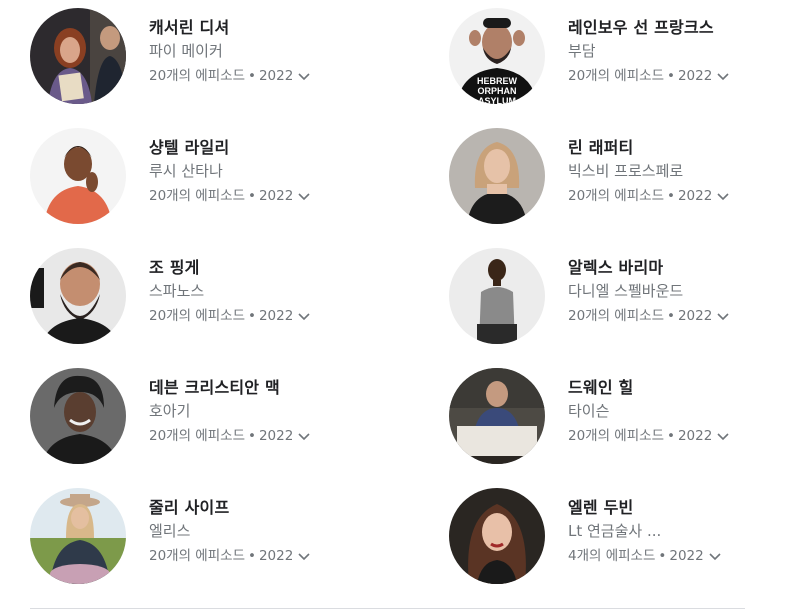 This screenshot has height=615, width=785. What do you see at coordinates (601, 147) in the screenshot?
I see `cast-name: 린 래퍼티` at bounding box center [601, 147].